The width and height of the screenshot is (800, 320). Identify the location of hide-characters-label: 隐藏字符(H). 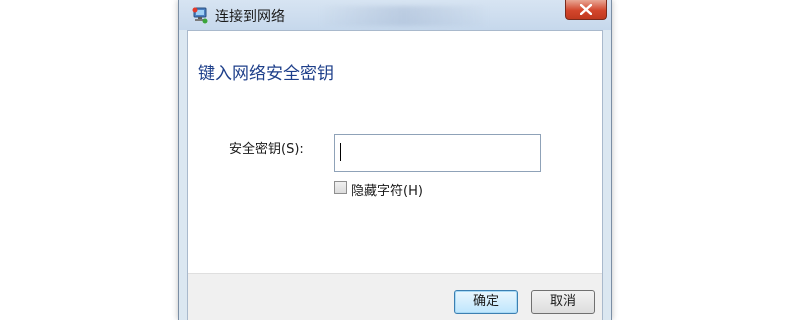
(387, 189).